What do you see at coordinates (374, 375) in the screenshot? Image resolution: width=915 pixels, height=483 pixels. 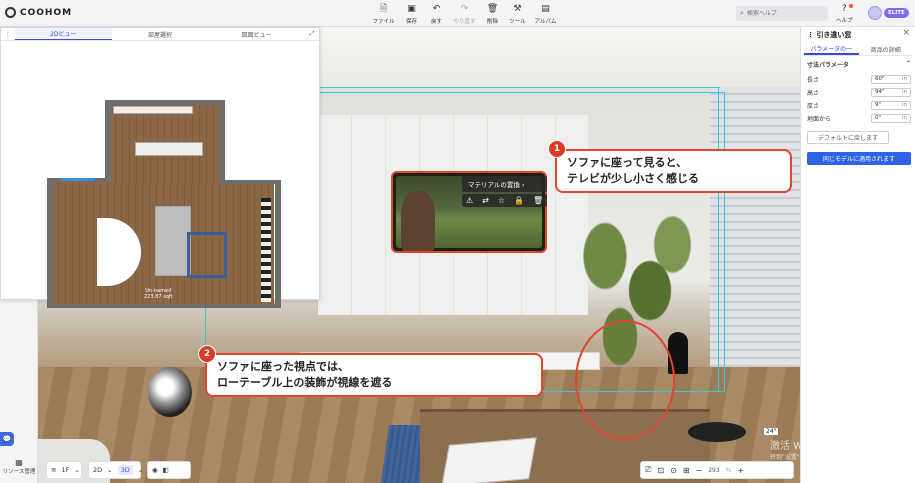 I see `callout-2: ソファに座った視点では、 ローテーブル上の装飾が視線を遮る` at bounding box center [374, 375].